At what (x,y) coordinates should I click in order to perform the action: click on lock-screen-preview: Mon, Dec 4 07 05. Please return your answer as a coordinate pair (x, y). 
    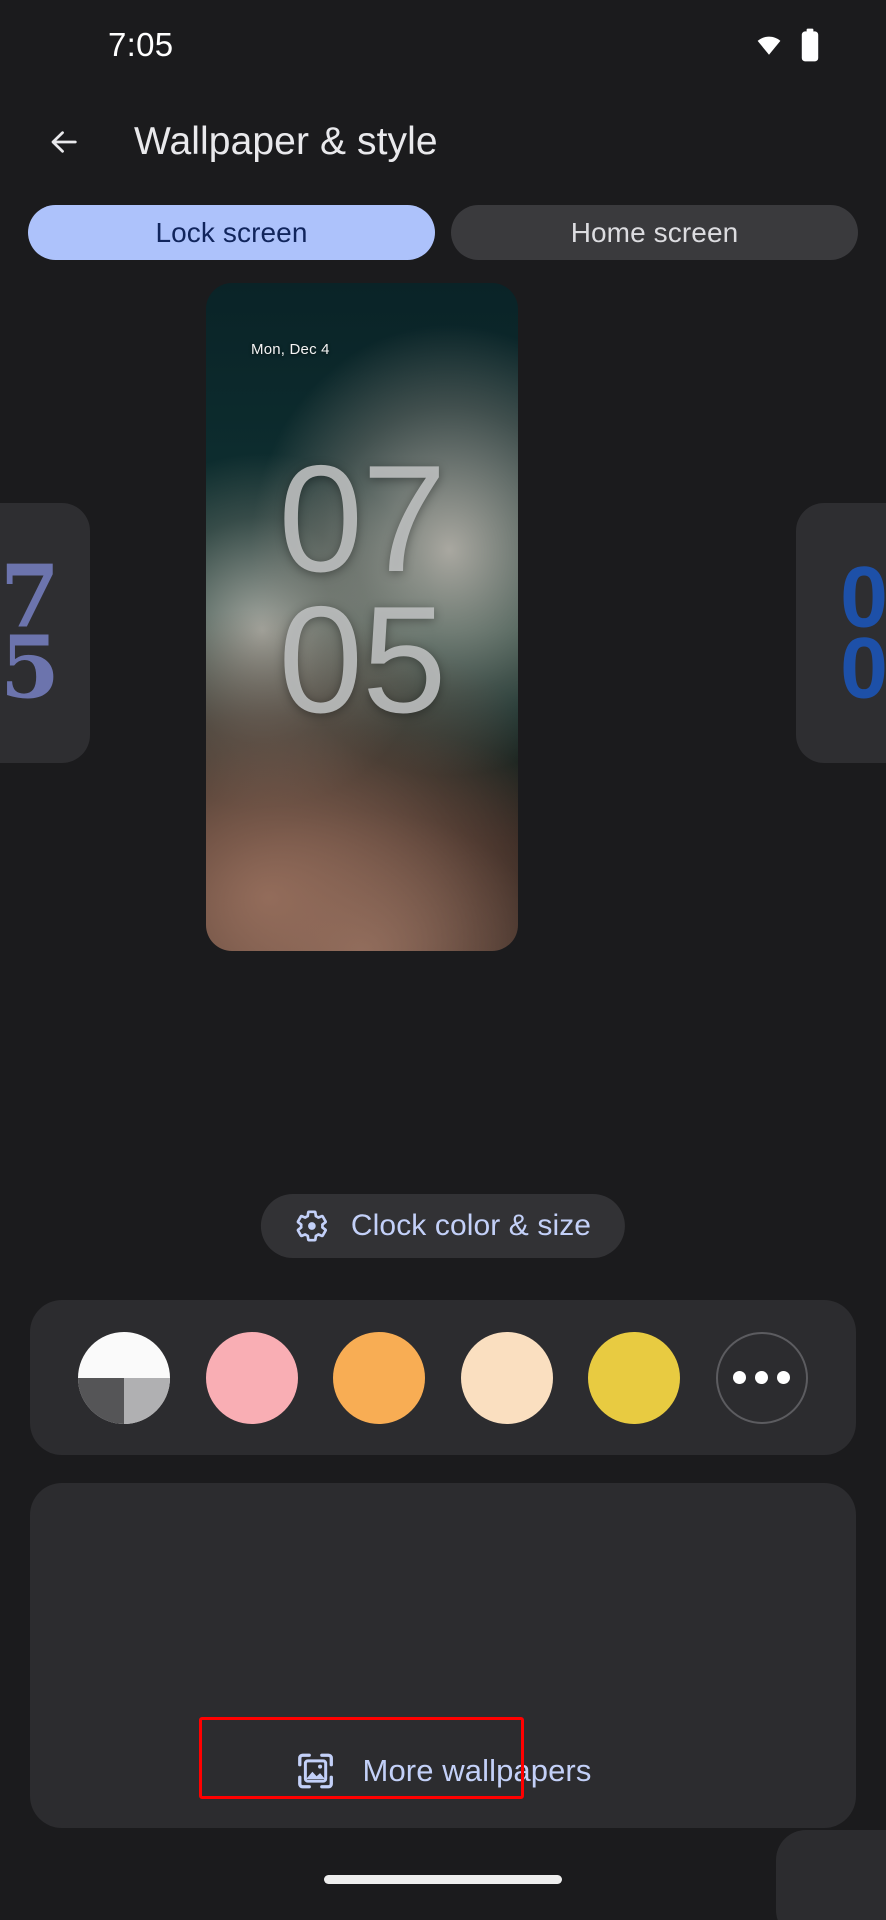
    Looking at the image, I should click on (362, 617).